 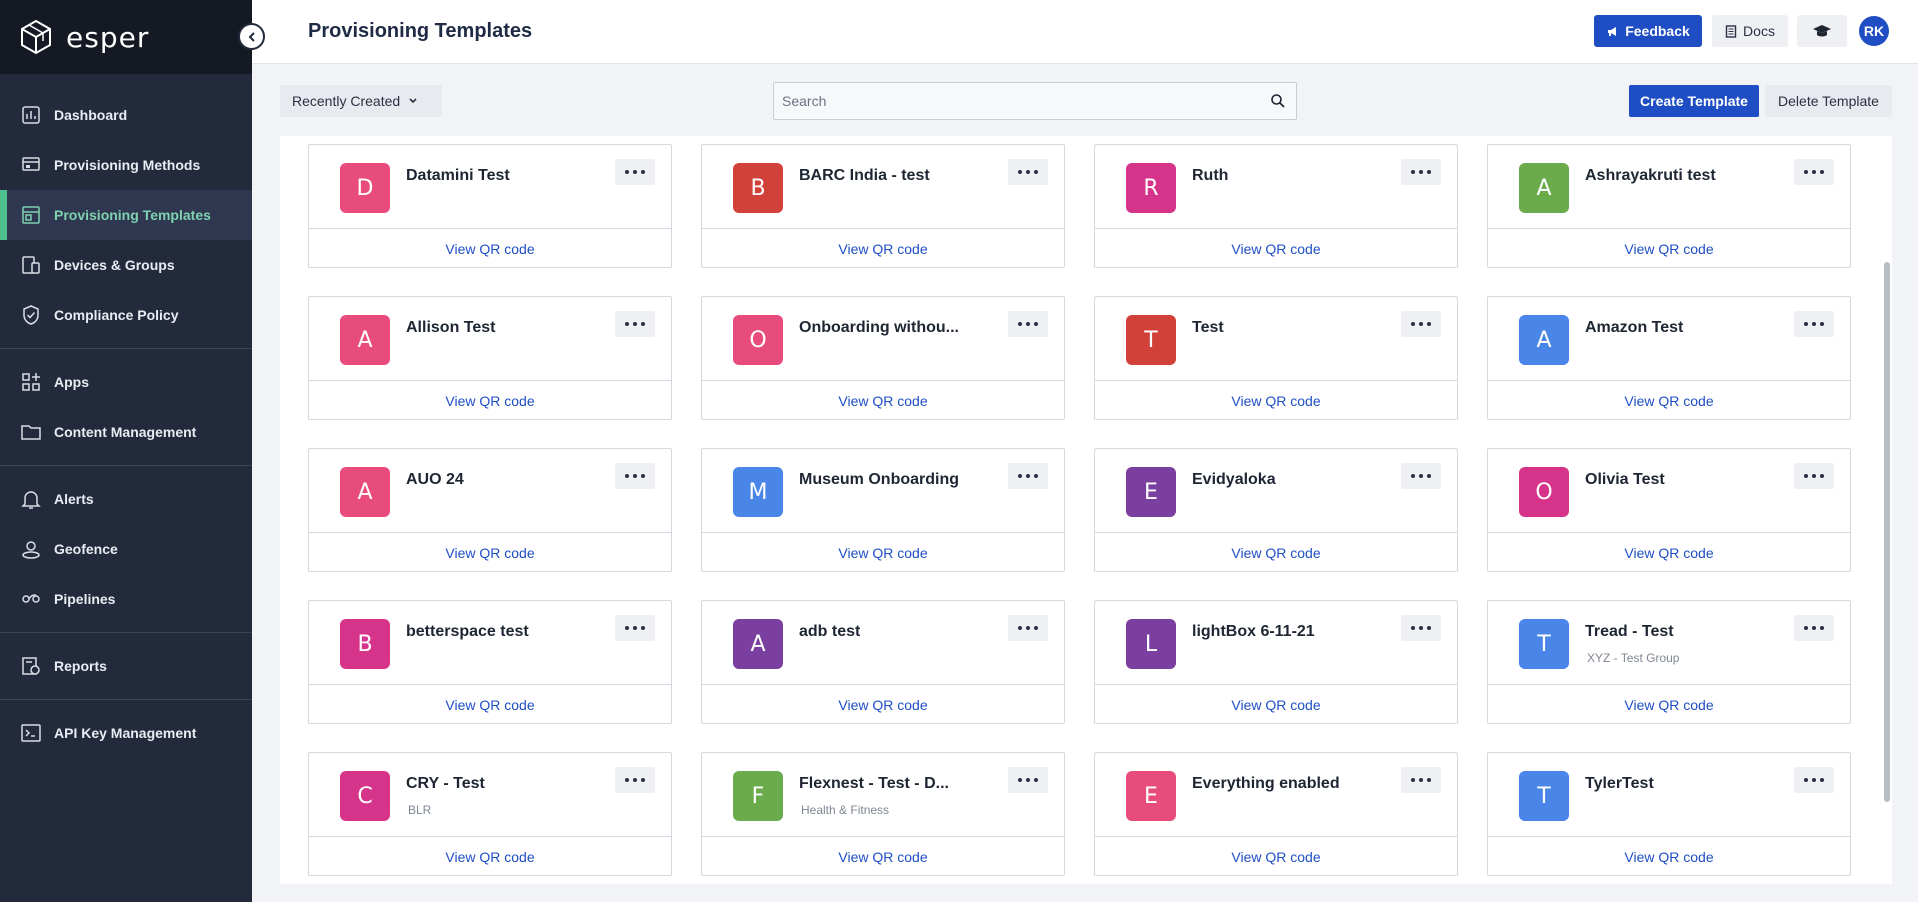 What do you see at coordinates (1276, 358) in the screenshot?
I see `template-card: T Test View QR code` at bounding box center [1276, 358].